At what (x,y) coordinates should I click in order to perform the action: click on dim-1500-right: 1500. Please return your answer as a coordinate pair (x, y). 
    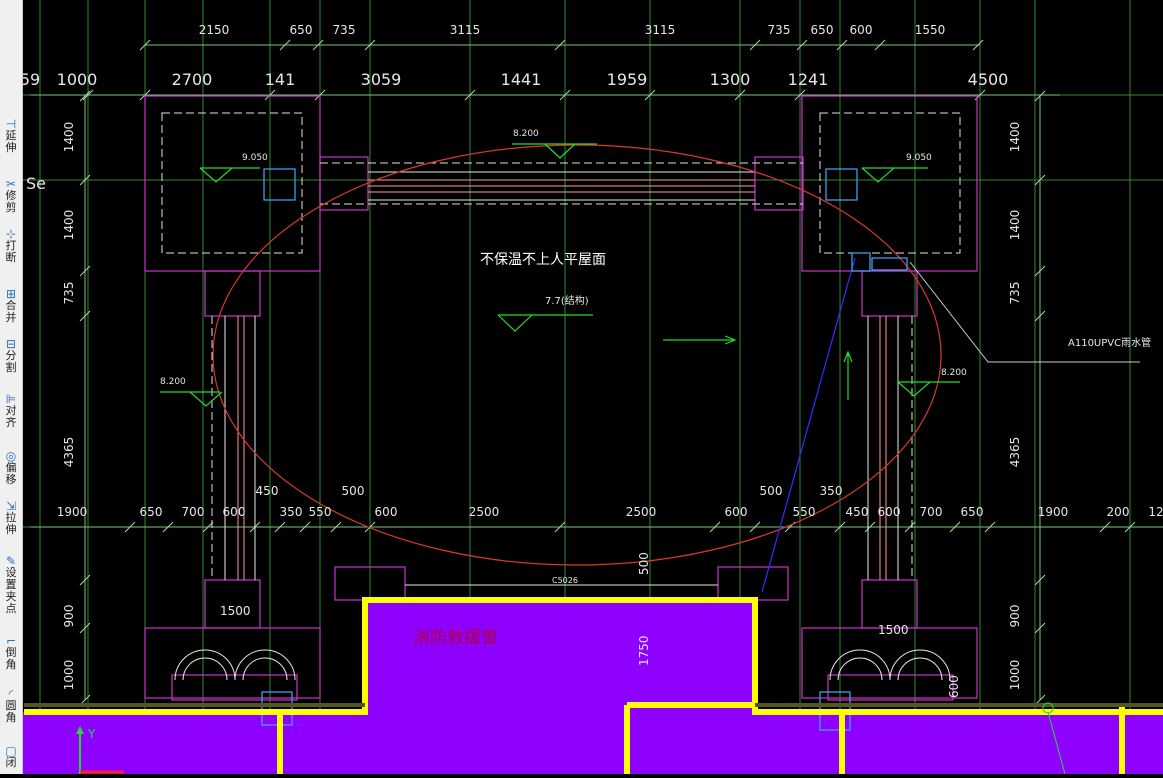
    Looking at the image, I should click on (893, 630).